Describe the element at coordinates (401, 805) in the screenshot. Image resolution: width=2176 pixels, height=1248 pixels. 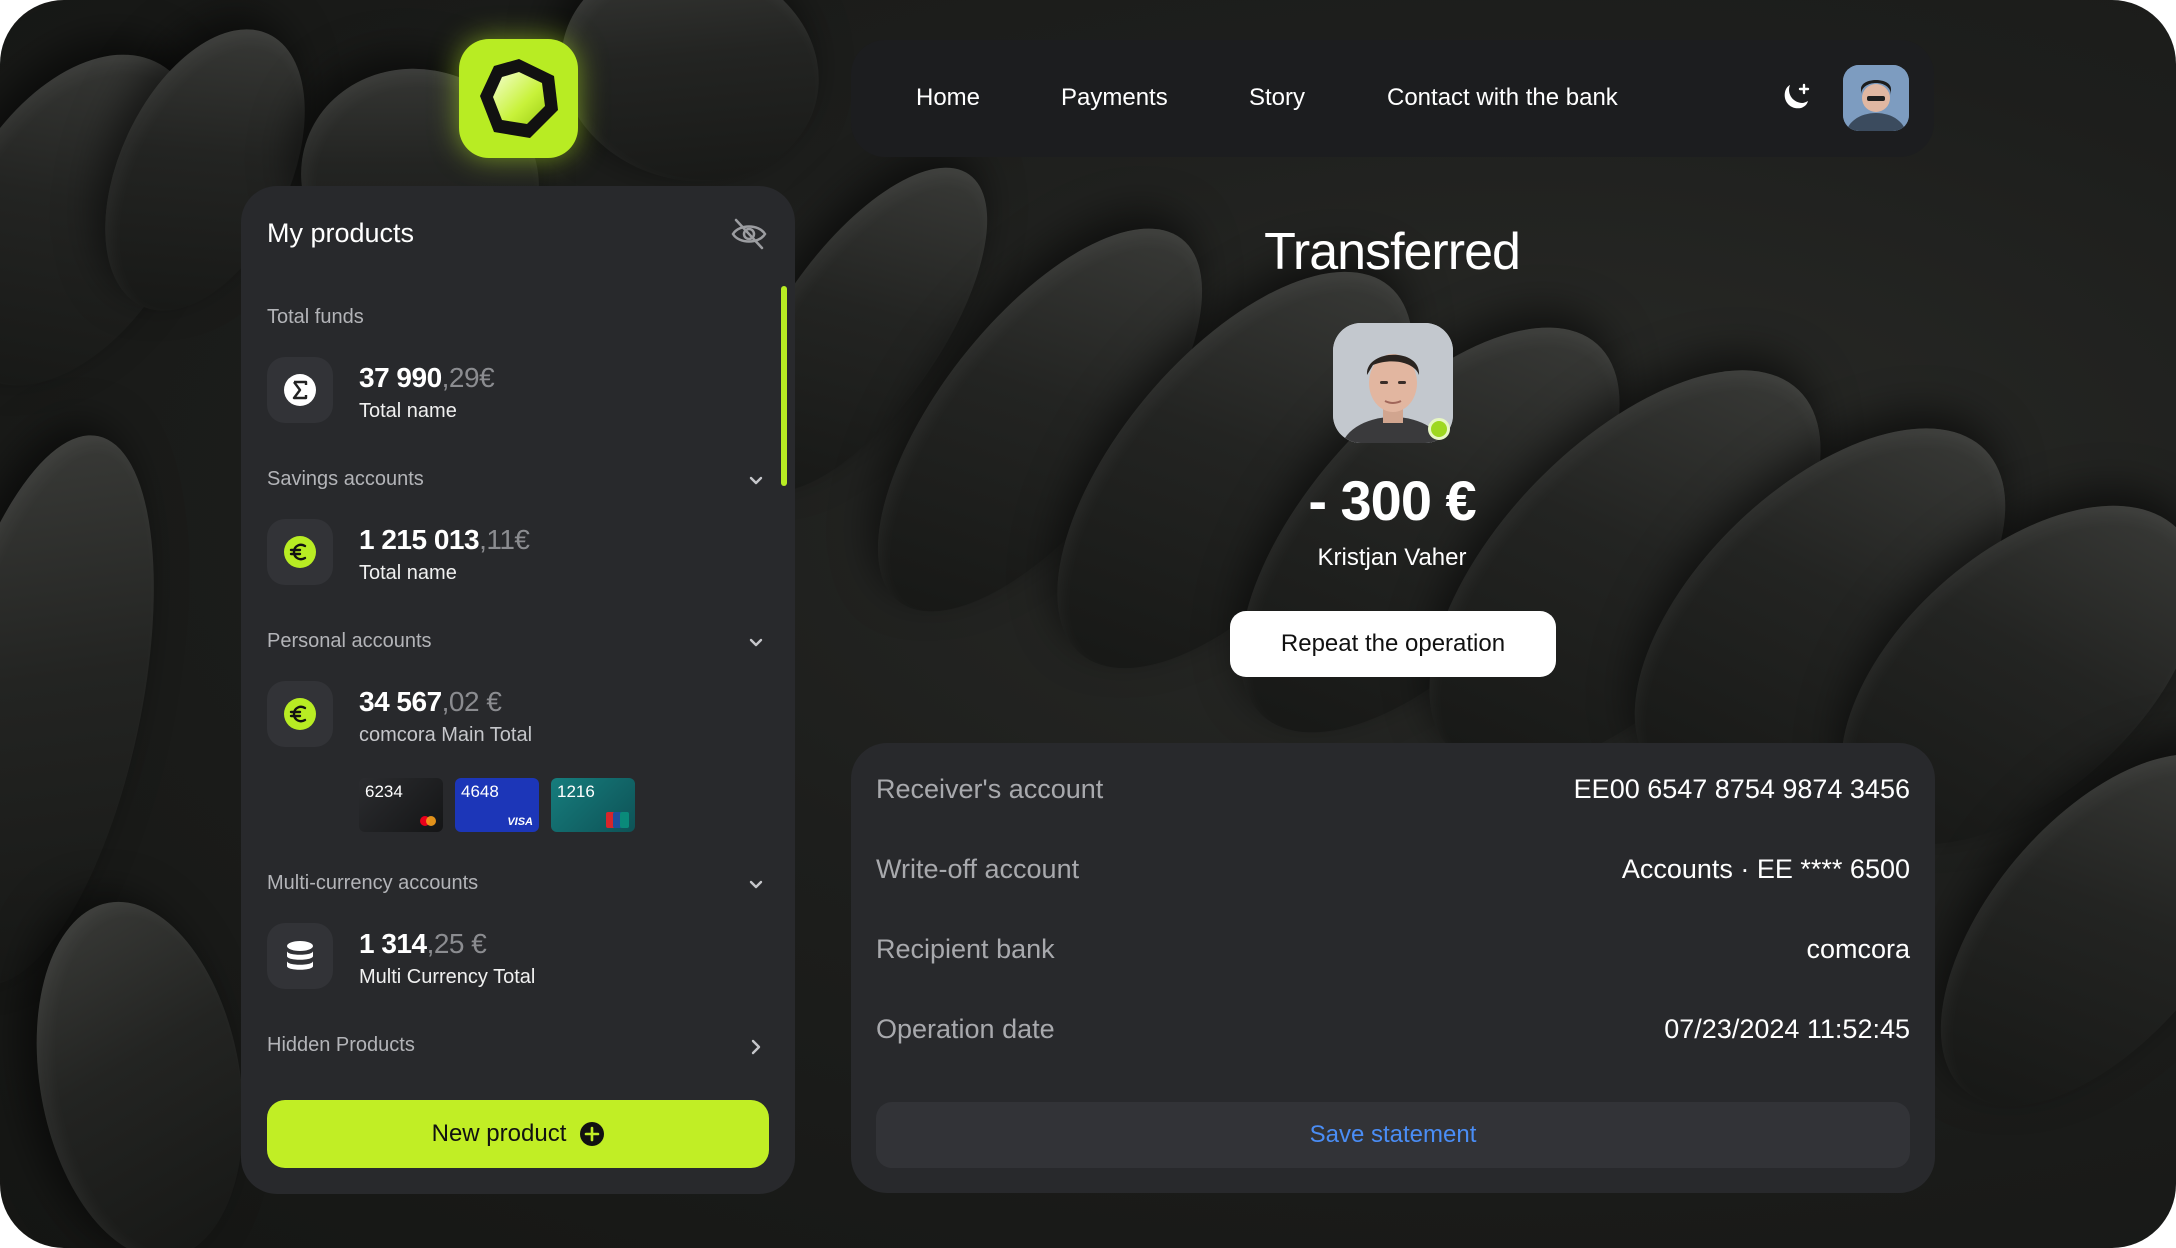
I see `card-mastercard: 6234` at that location.